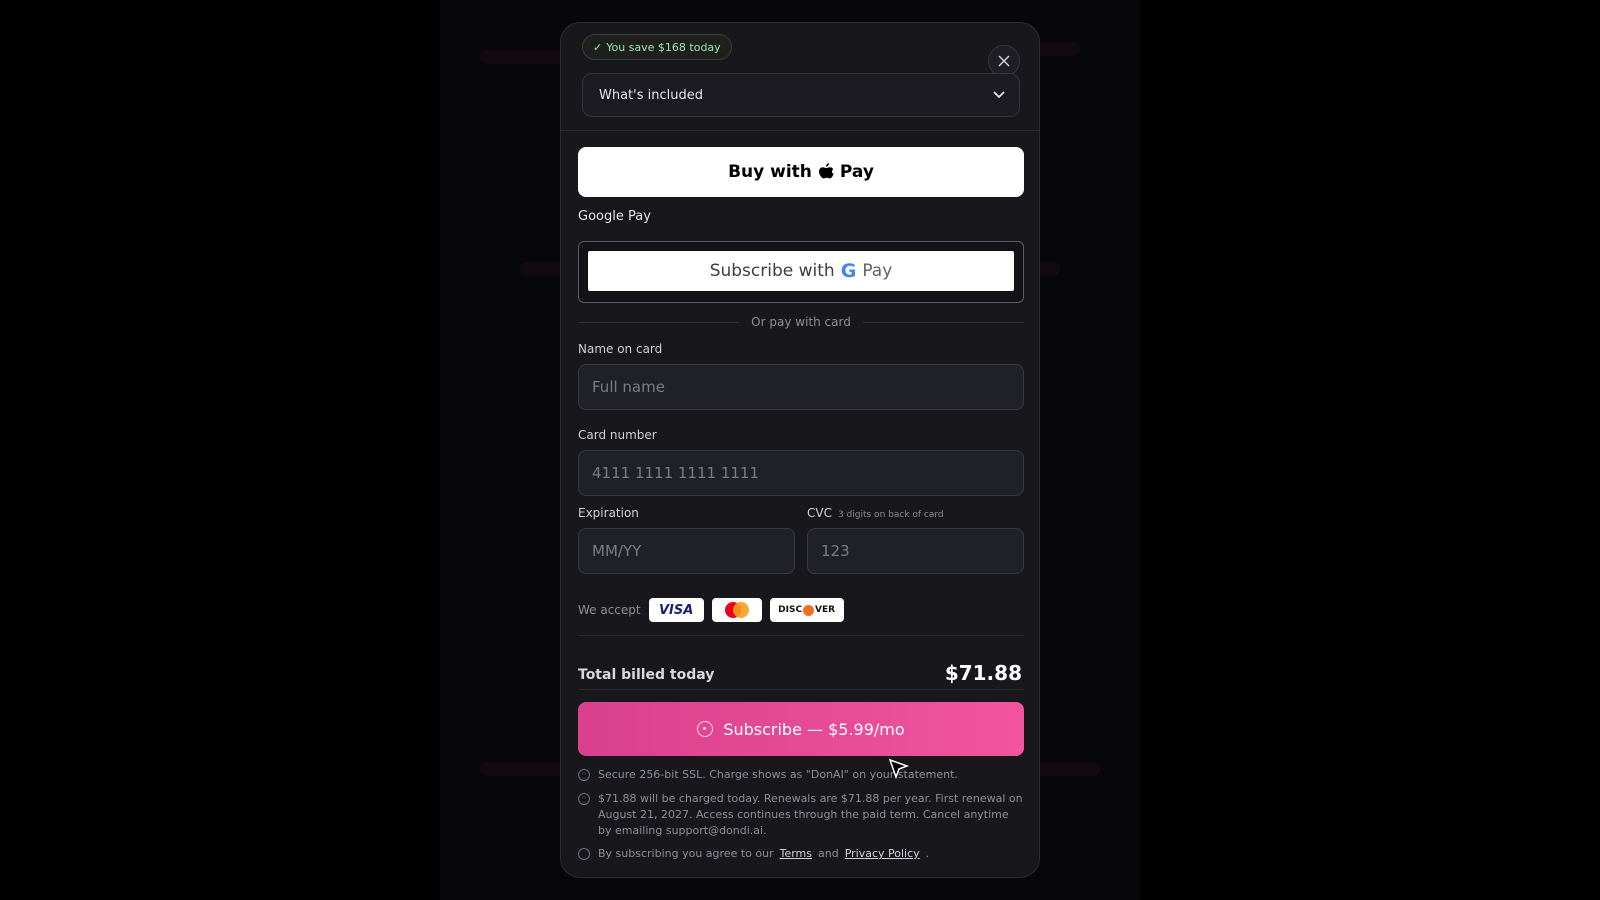 The width and height of the screenshot is (1600, 900). I want to click on apple-pay-suffix: Pay, so click(856, 172).